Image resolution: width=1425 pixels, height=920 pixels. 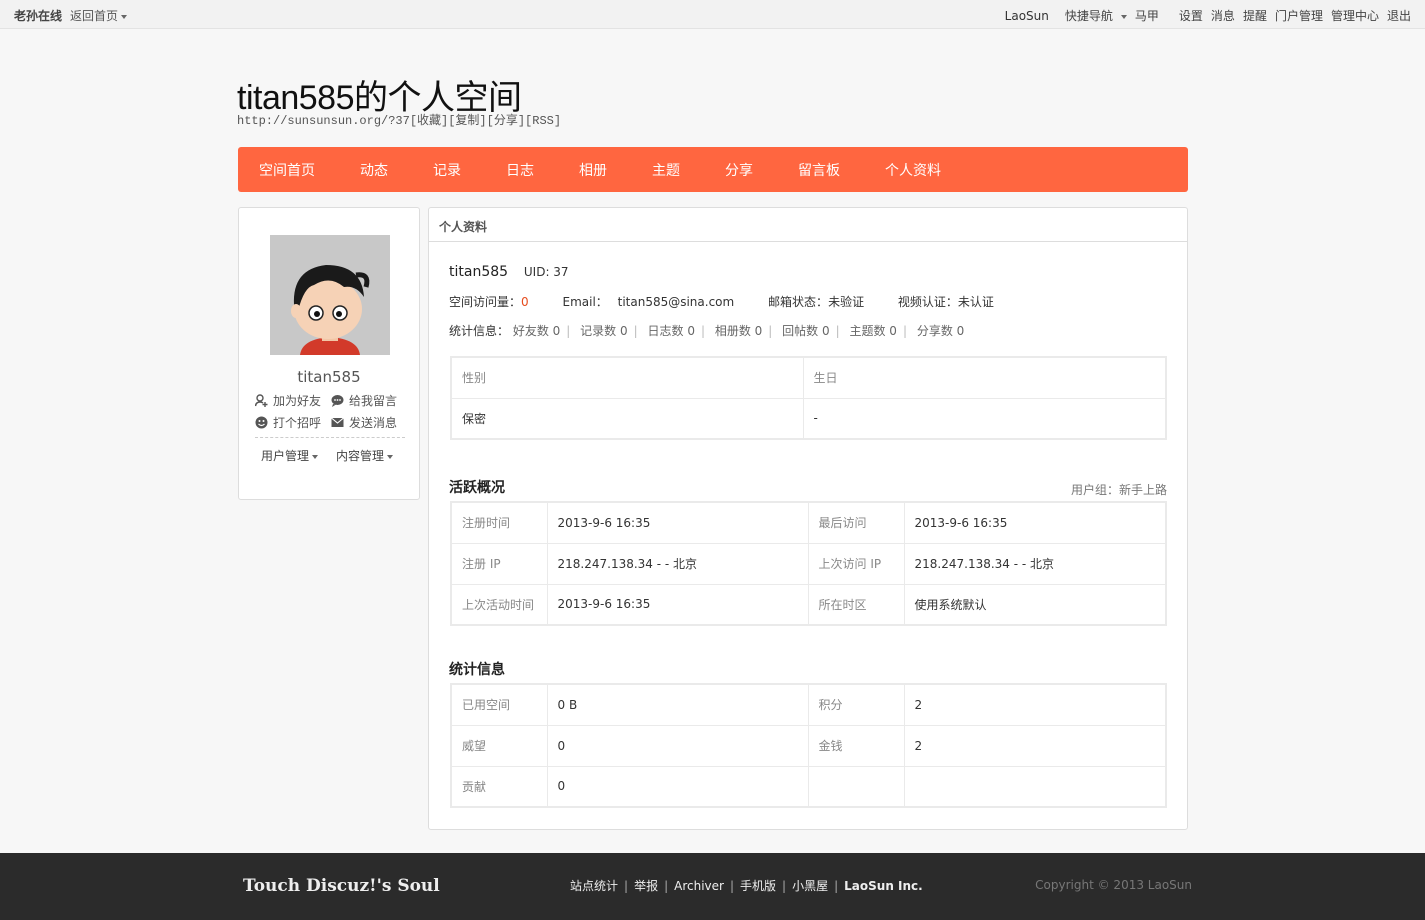 I want to click on favorite-link: [收藏], so click(x=429, y=121).